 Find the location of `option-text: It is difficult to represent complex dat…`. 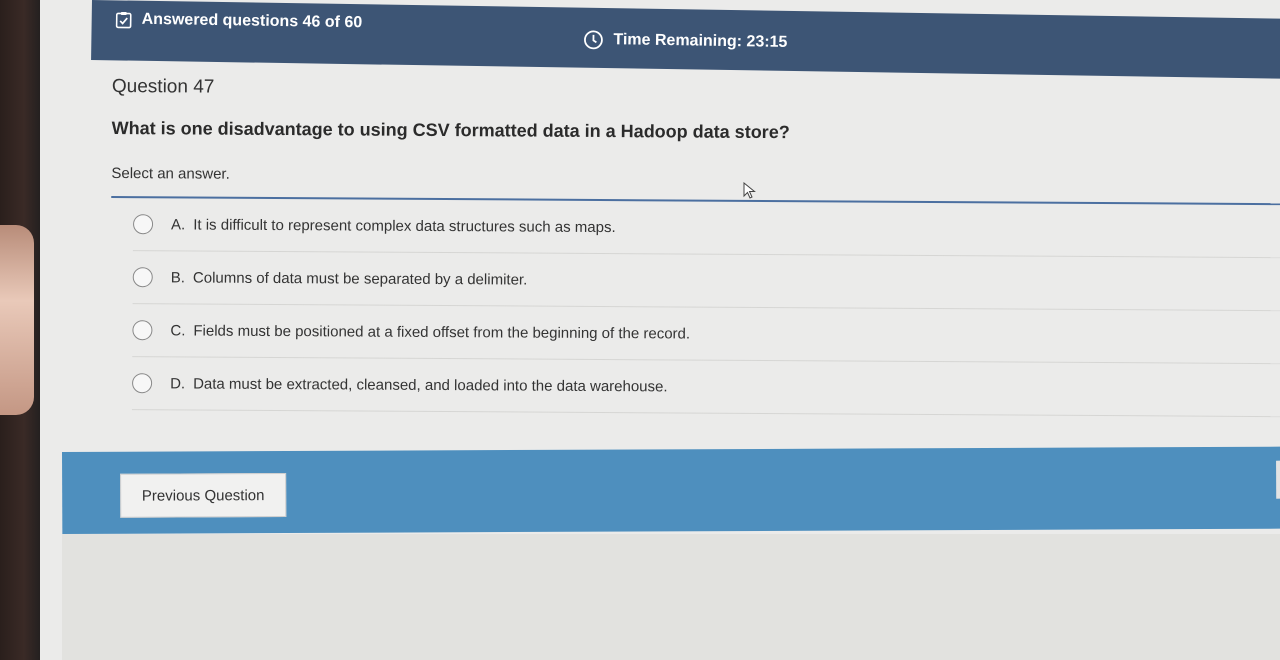

option-text: It is difficult to represent complex dat… is located at coordinates (404, 225).